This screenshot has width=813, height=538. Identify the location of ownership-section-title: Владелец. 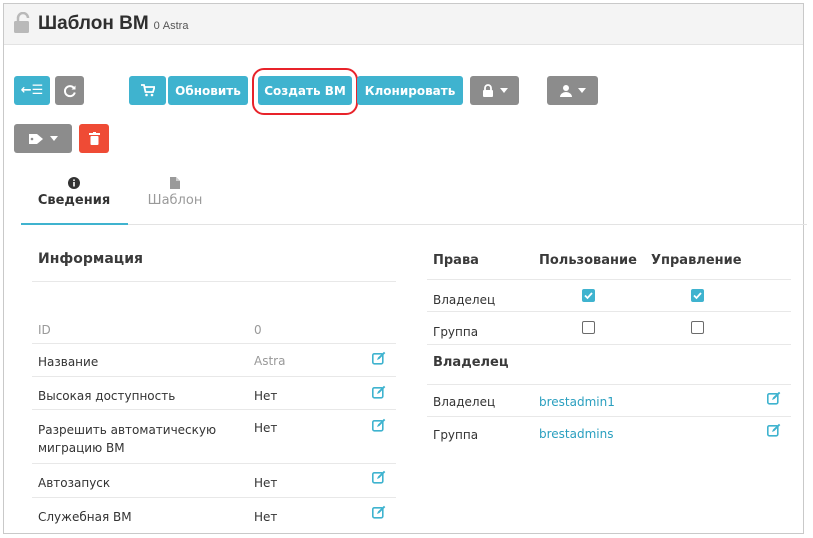
(471, 362).